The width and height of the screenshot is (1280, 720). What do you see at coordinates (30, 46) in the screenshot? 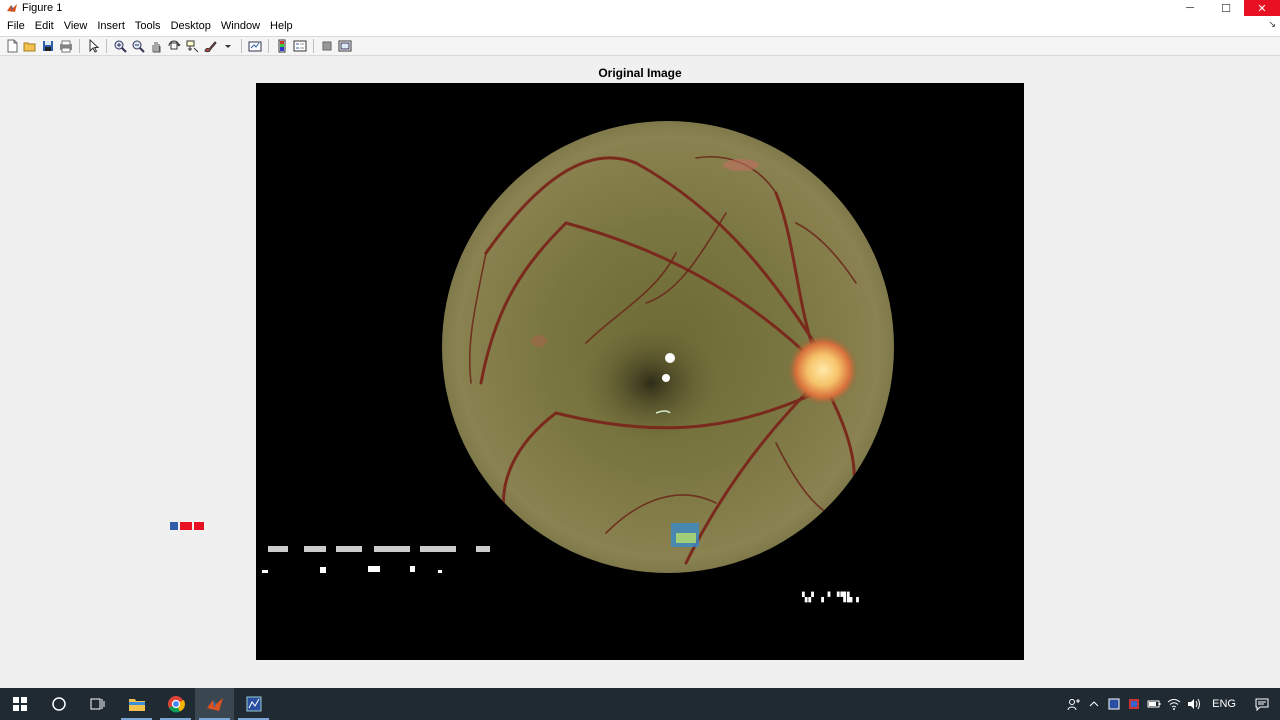
I see `open-file-icon` at bounding box center [30, 46].